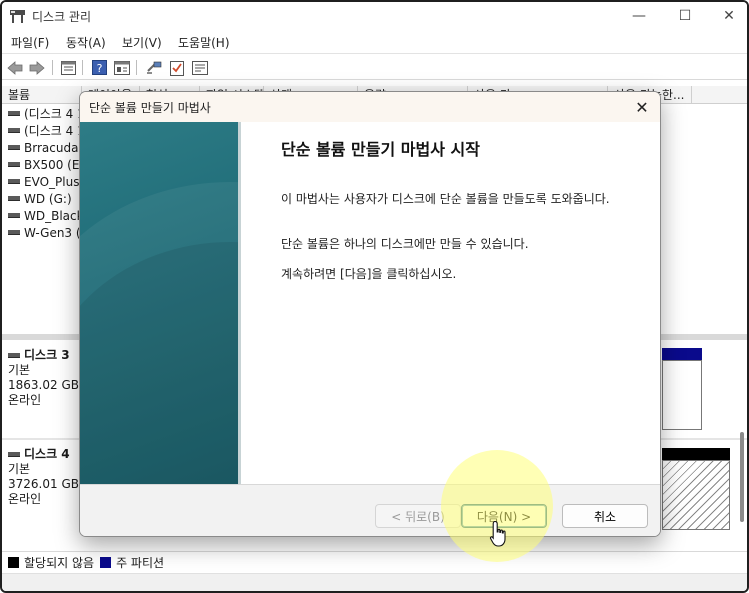  Describe the element at coordinates (370, 510) in the screenshot. I see `wizard-button-bar: < 뒤로(B) 다음(N) > 취소` at that location.